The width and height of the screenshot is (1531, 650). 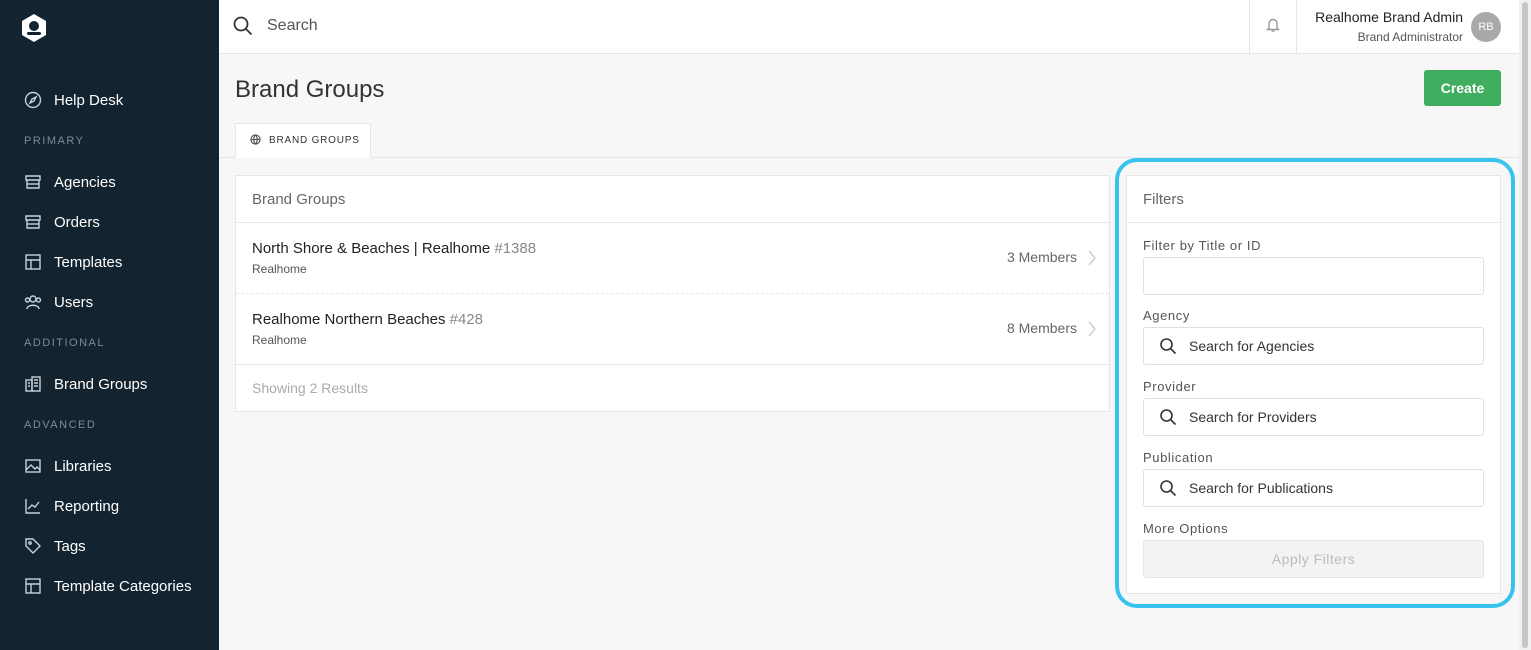 I want to click on sidebar-item-users: Users, so click(x=58, y=302).